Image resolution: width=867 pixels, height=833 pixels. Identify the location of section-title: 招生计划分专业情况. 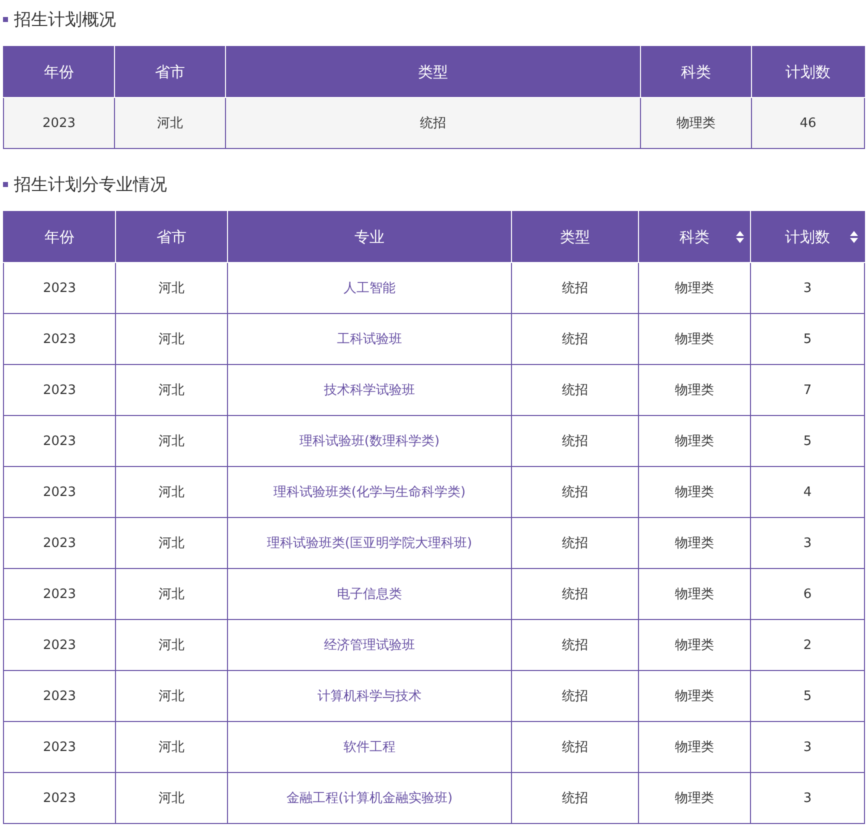
(90, 185).